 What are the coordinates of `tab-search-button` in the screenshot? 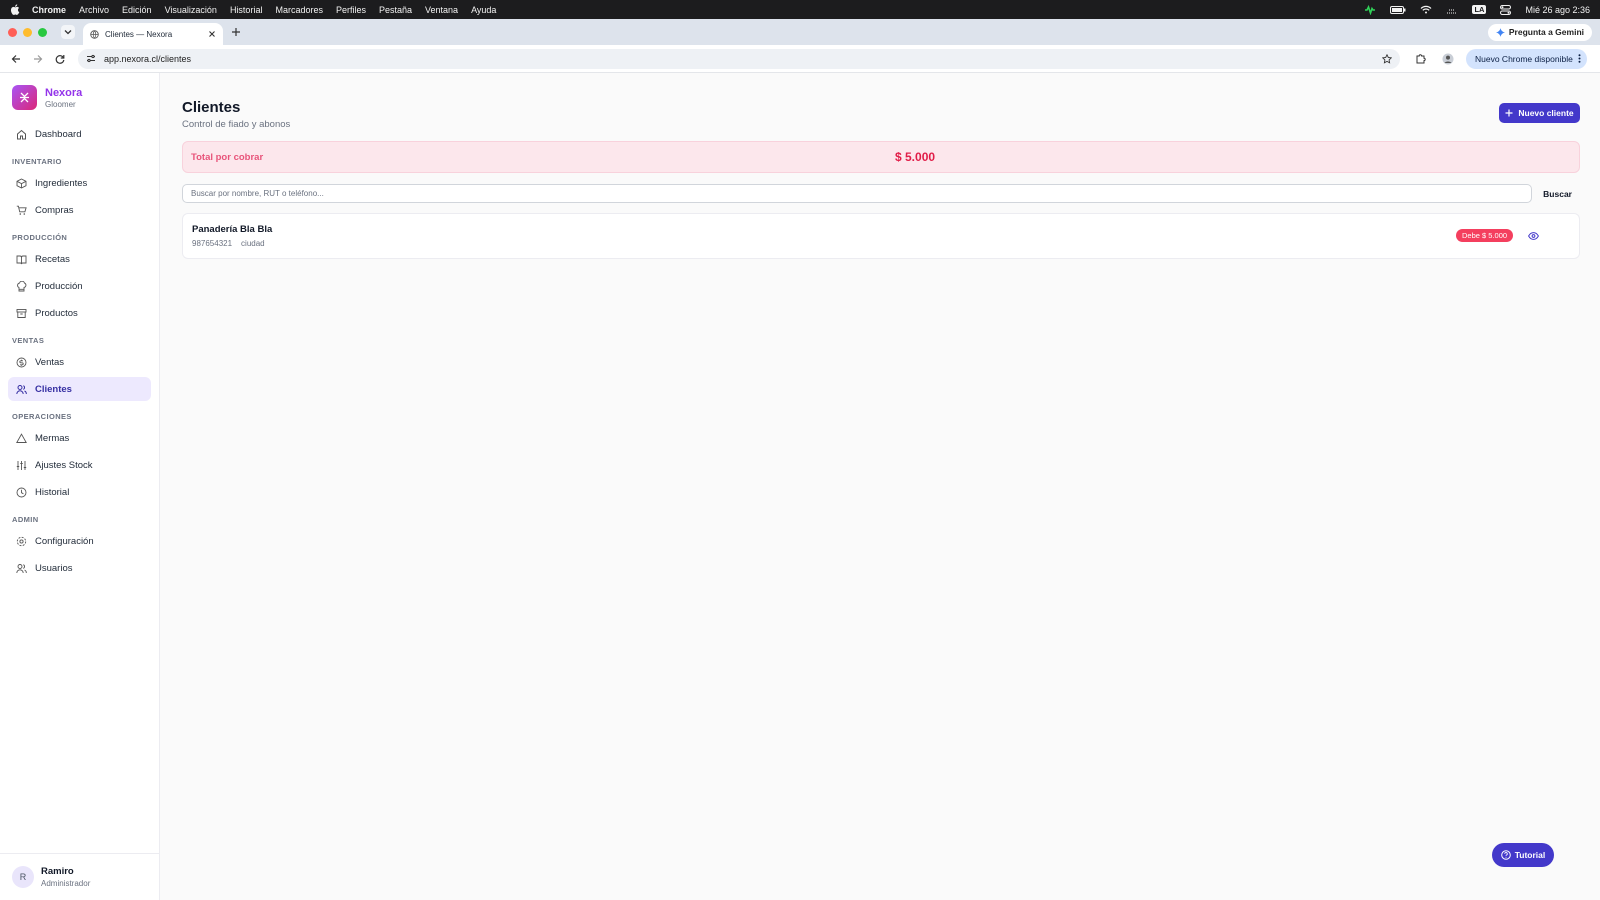 It's located at (68, 32).